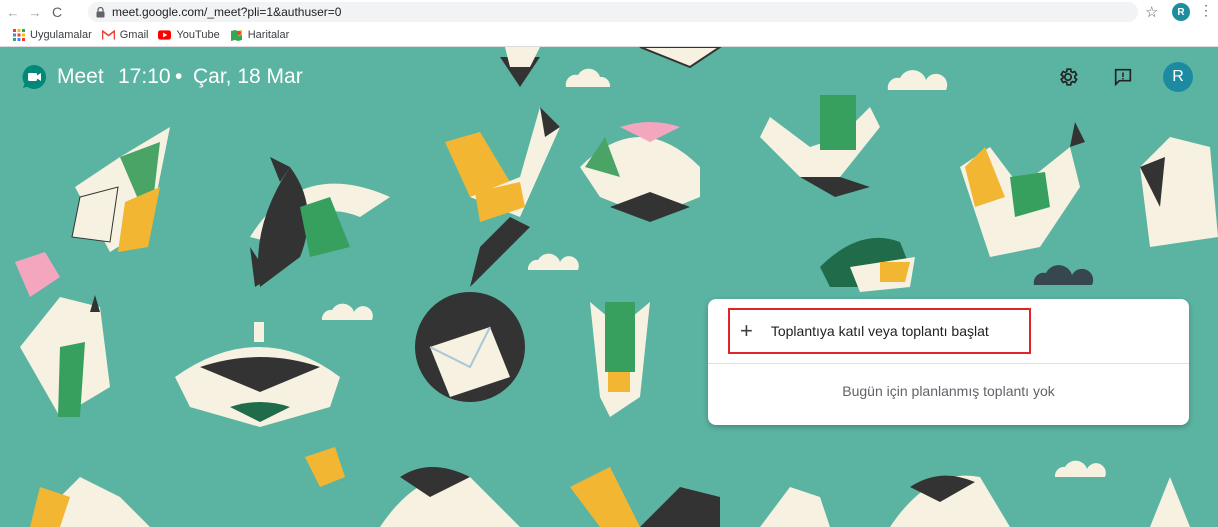 The image size is (1218, 527). Describe the element at coordinates (1181, 12) in the screenshot. I see `browser-profile-avatar: R` at that location.